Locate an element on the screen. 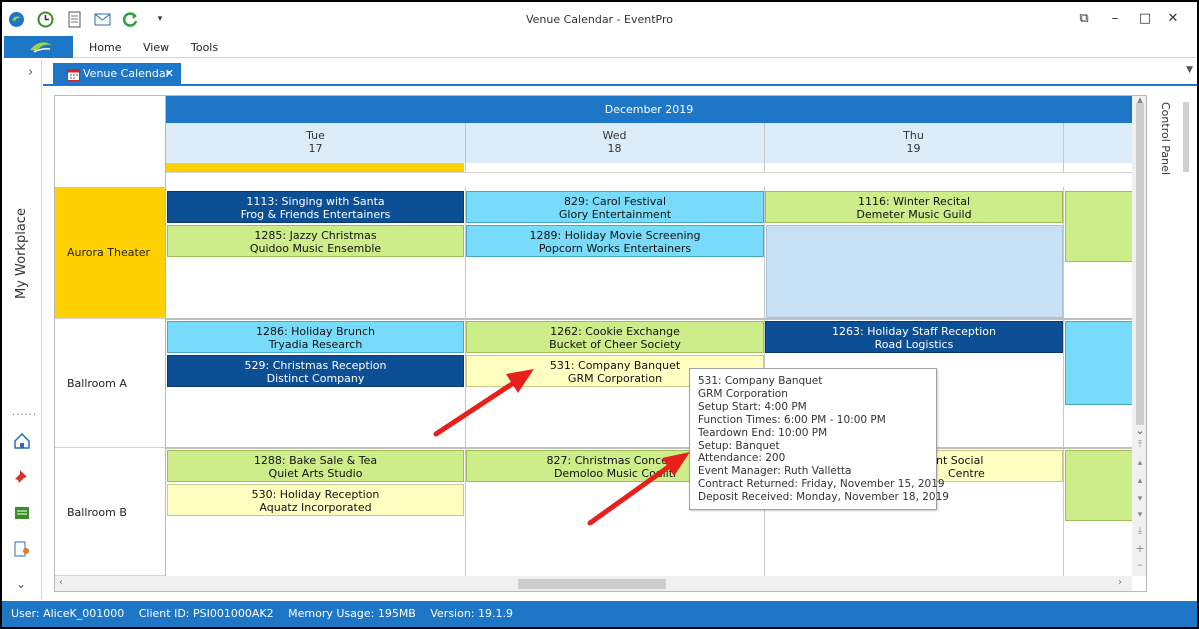  status-version: Version: 19.1.9 is located at coordinates (471, 613).